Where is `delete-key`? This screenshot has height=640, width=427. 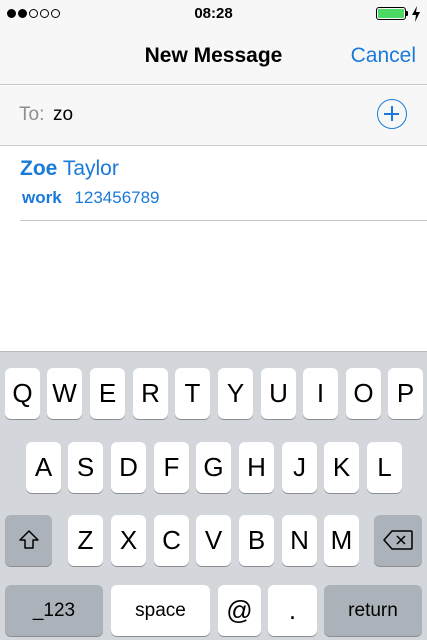 delete-key is located at coordinates (398, 540).